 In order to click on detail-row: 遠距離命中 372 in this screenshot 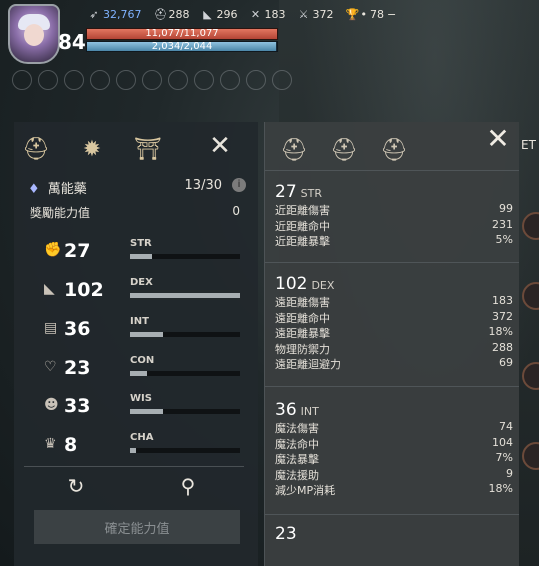, I will do `click(394, 318)`.